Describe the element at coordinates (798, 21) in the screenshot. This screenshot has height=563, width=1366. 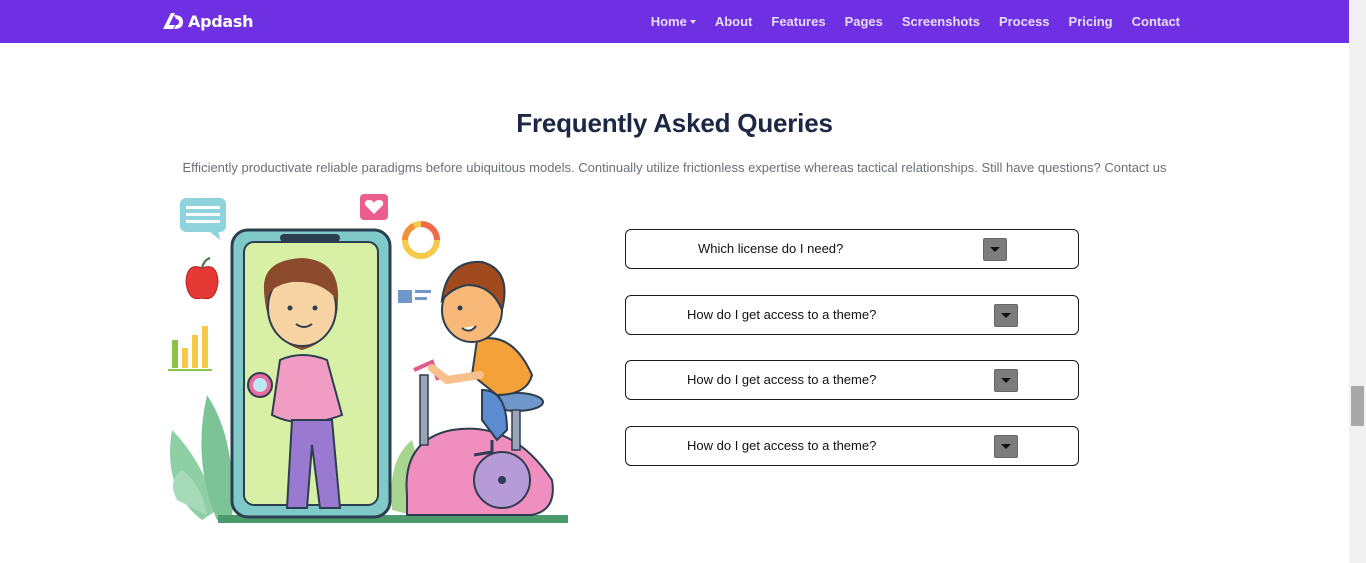
I see `nav-item-features: Features` at that location.